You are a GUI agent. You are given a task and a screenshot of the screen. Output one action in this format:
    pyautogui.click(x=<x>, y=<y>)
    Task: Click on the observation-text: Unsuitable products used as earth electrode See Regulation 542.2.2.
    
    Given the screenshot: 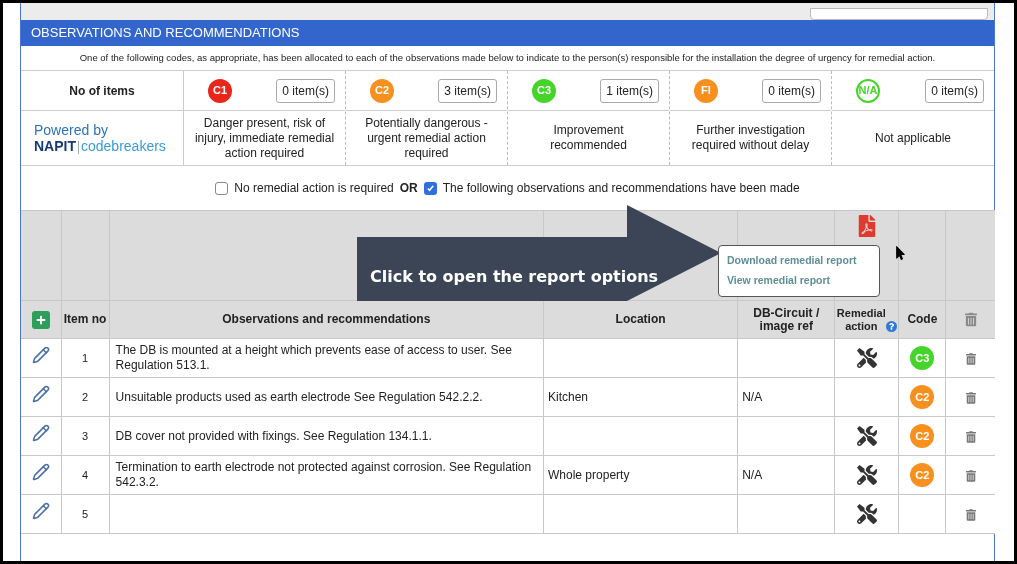 What is the action you would take?
    pyautogui.click(x=299, y=396)
    